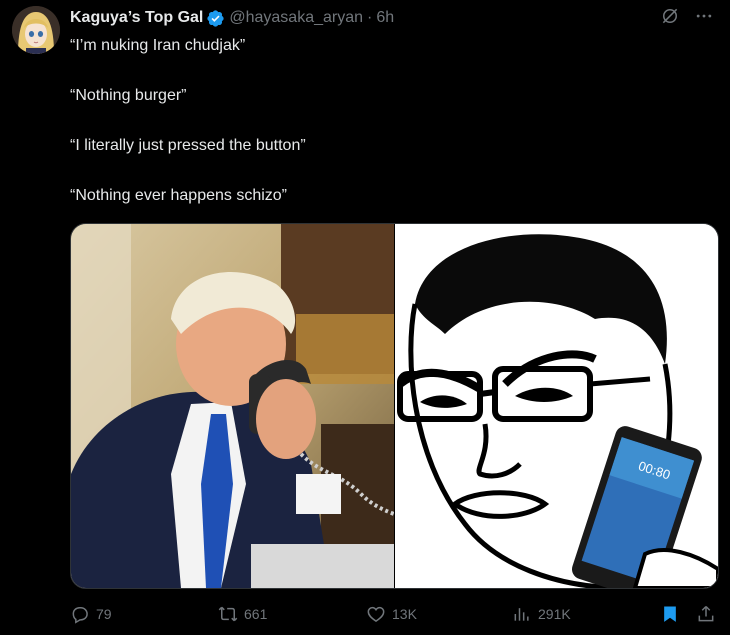  Describe the element at coordinates (687, 16) in the screenshot. I see `header-actions` at that location.